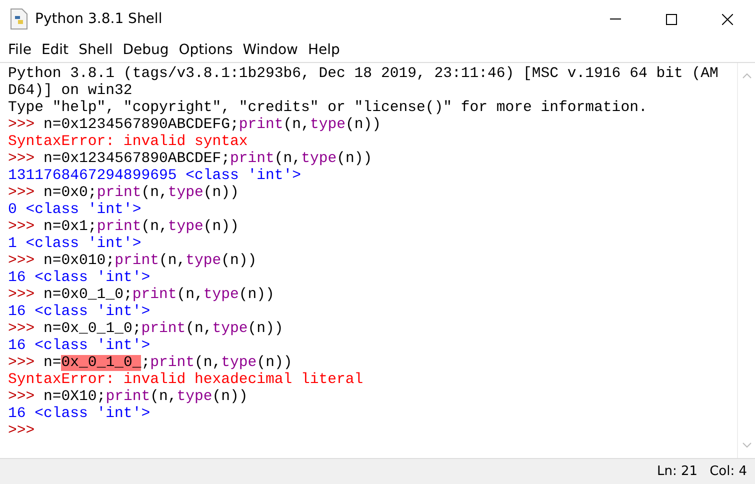  Describe the element at coordinates (20, 50) in the screenshot. I see `menu-item: File` at that location.